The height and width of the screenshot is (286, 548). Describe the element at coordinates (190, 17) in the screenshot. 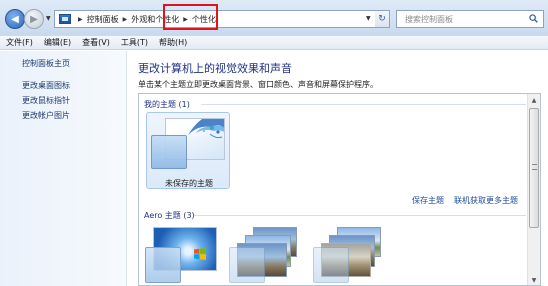

I see `annotation-highlight-box` at that location.